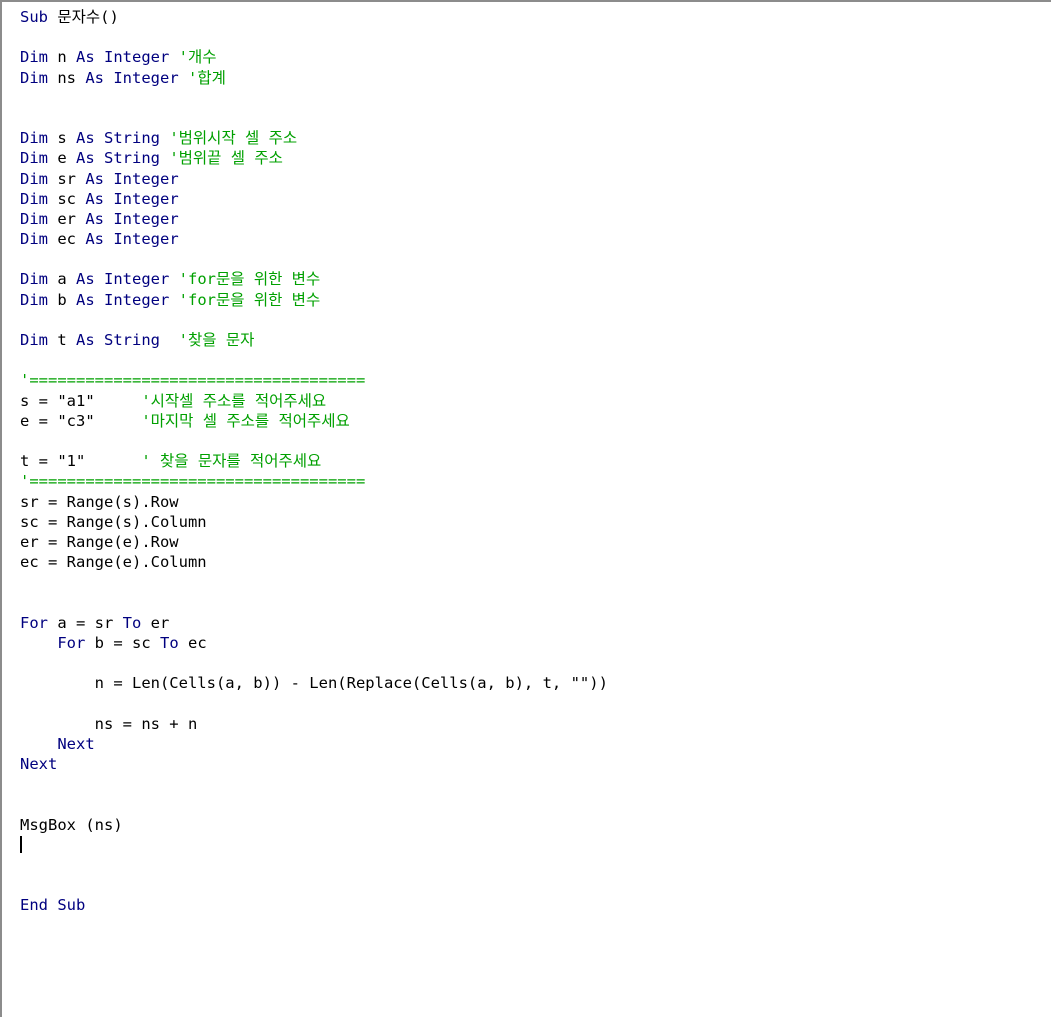  What do you see at coordinates (206, 77) in the screenshot?
I see `code-comment: '합계` at bounding box center [206, 77].